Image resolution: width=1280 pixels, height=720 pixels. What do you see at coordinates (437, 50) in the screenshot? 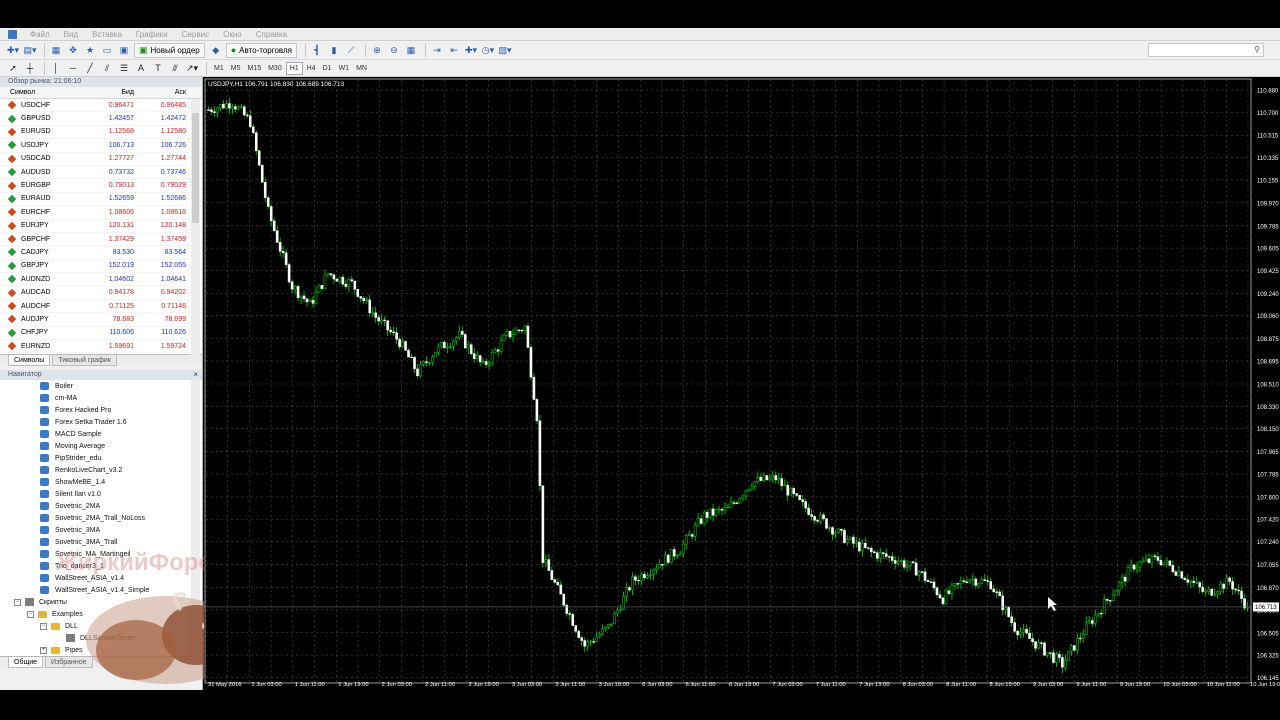
I see `autoscroll-icon: ⇥` at bounding box center [437, 50].